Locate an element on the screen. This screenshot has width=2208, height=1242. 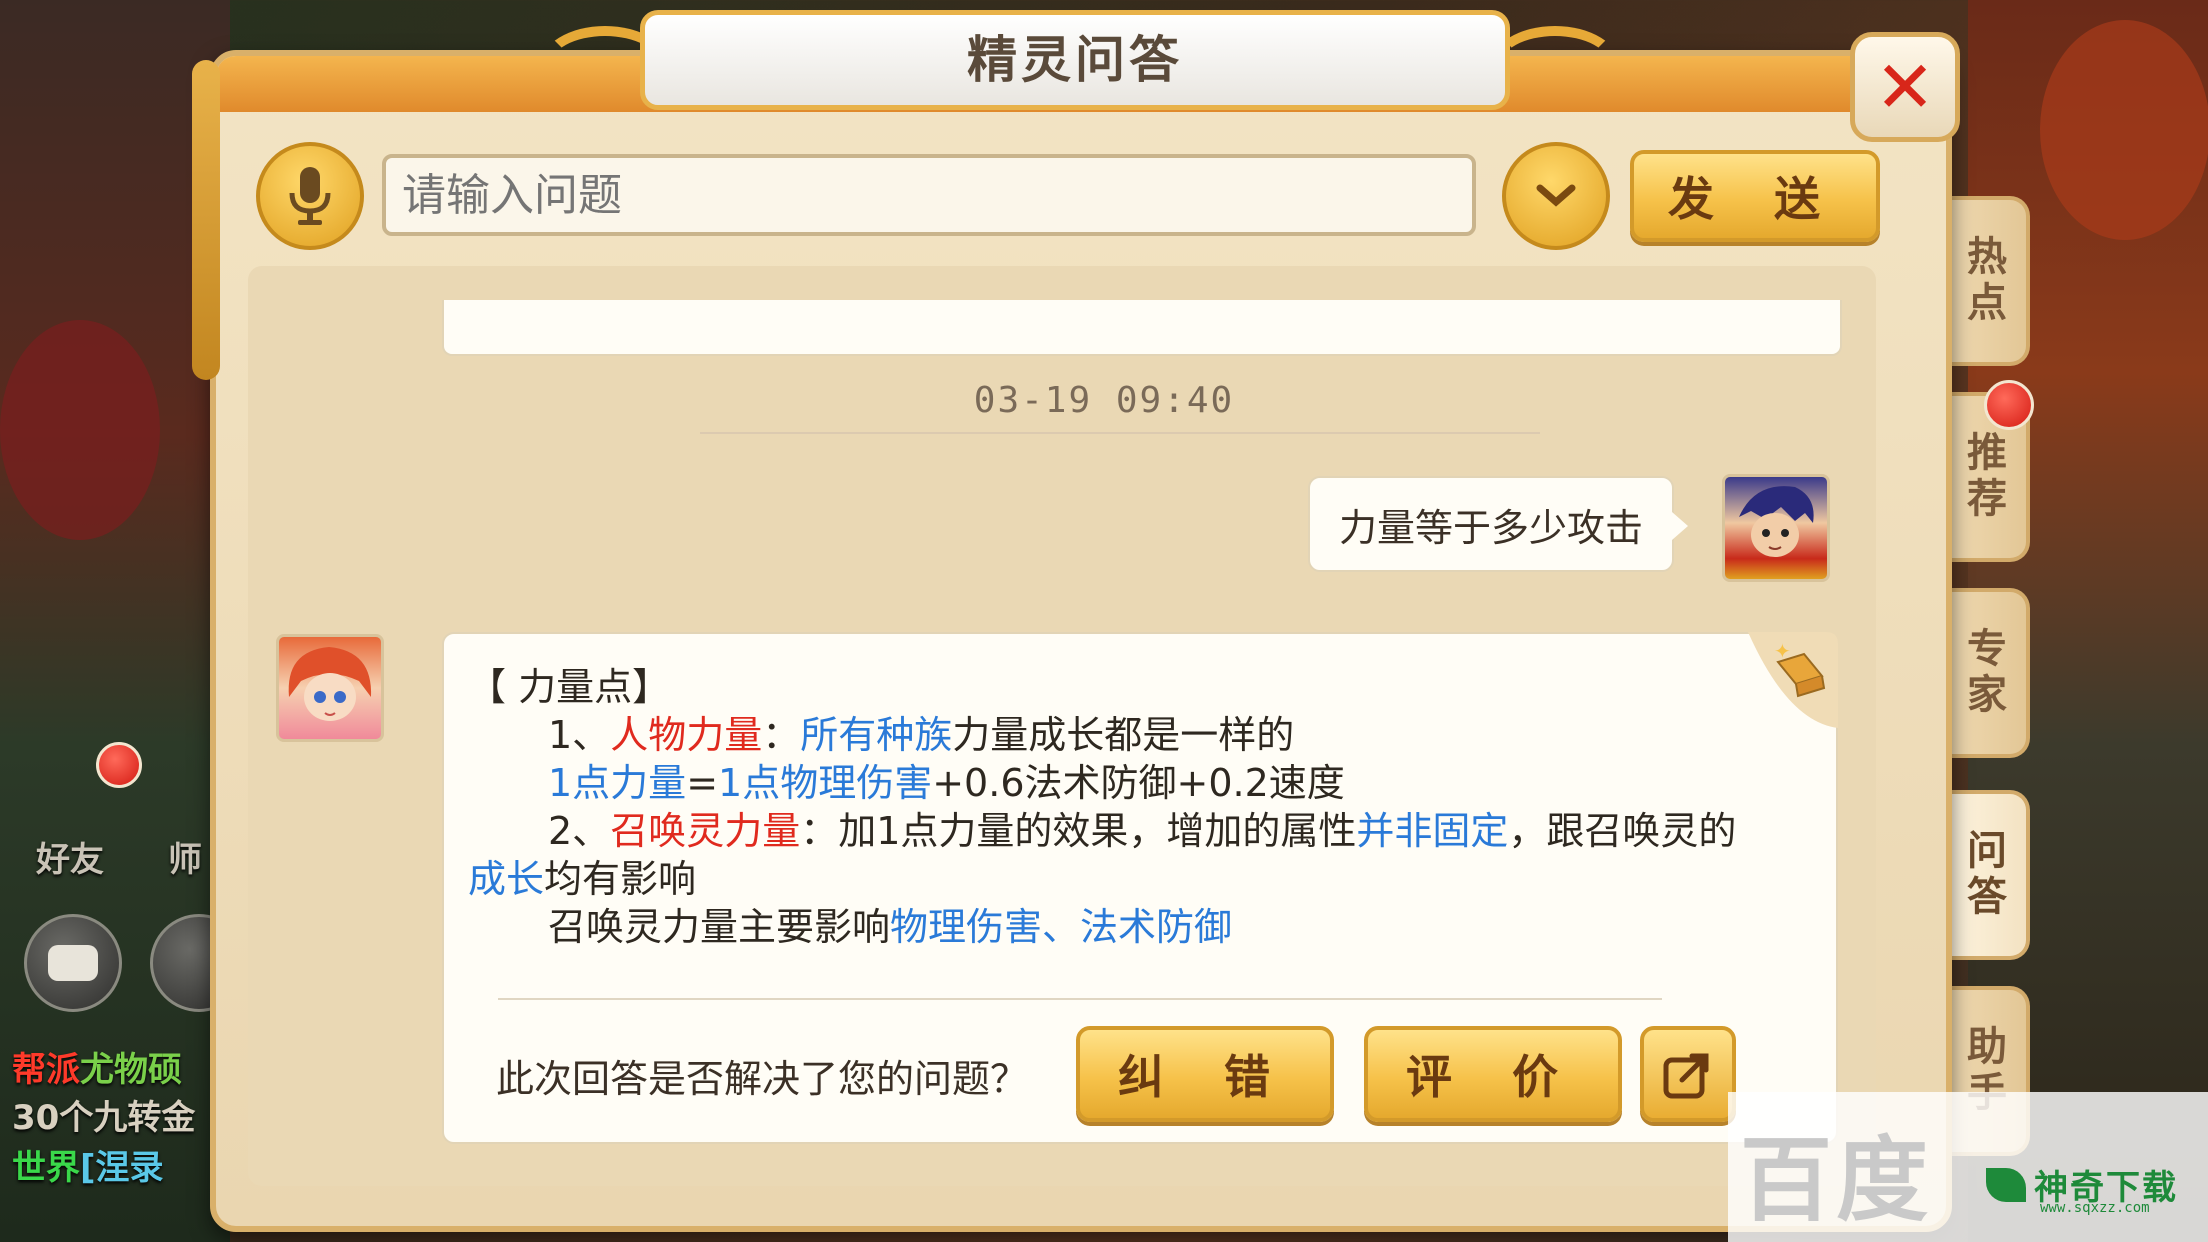
friend-label: 好友 is located at coordinates (70, 856).